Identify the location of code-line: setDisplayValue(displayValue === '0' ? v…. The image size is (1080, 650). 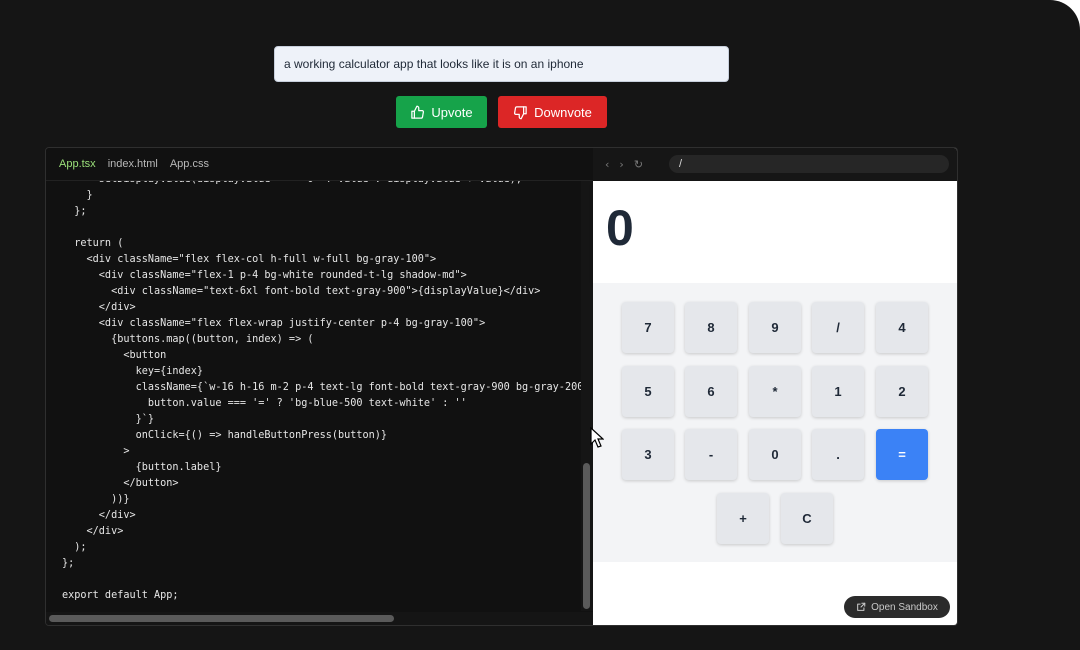
(313, 184).